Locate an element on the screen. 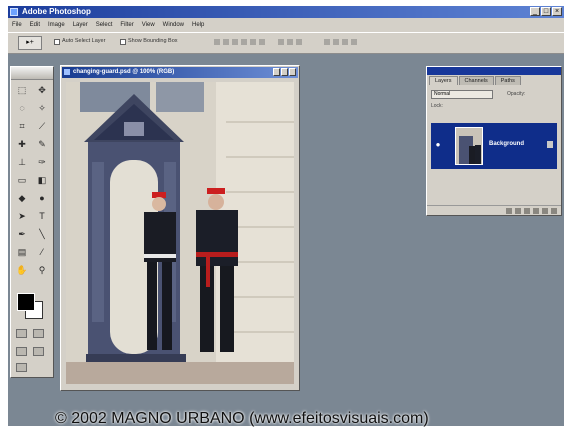 The height and width of the screenshot is (434, 570). brush-tool-icon: ✎ is located at coordinates (42, 144).